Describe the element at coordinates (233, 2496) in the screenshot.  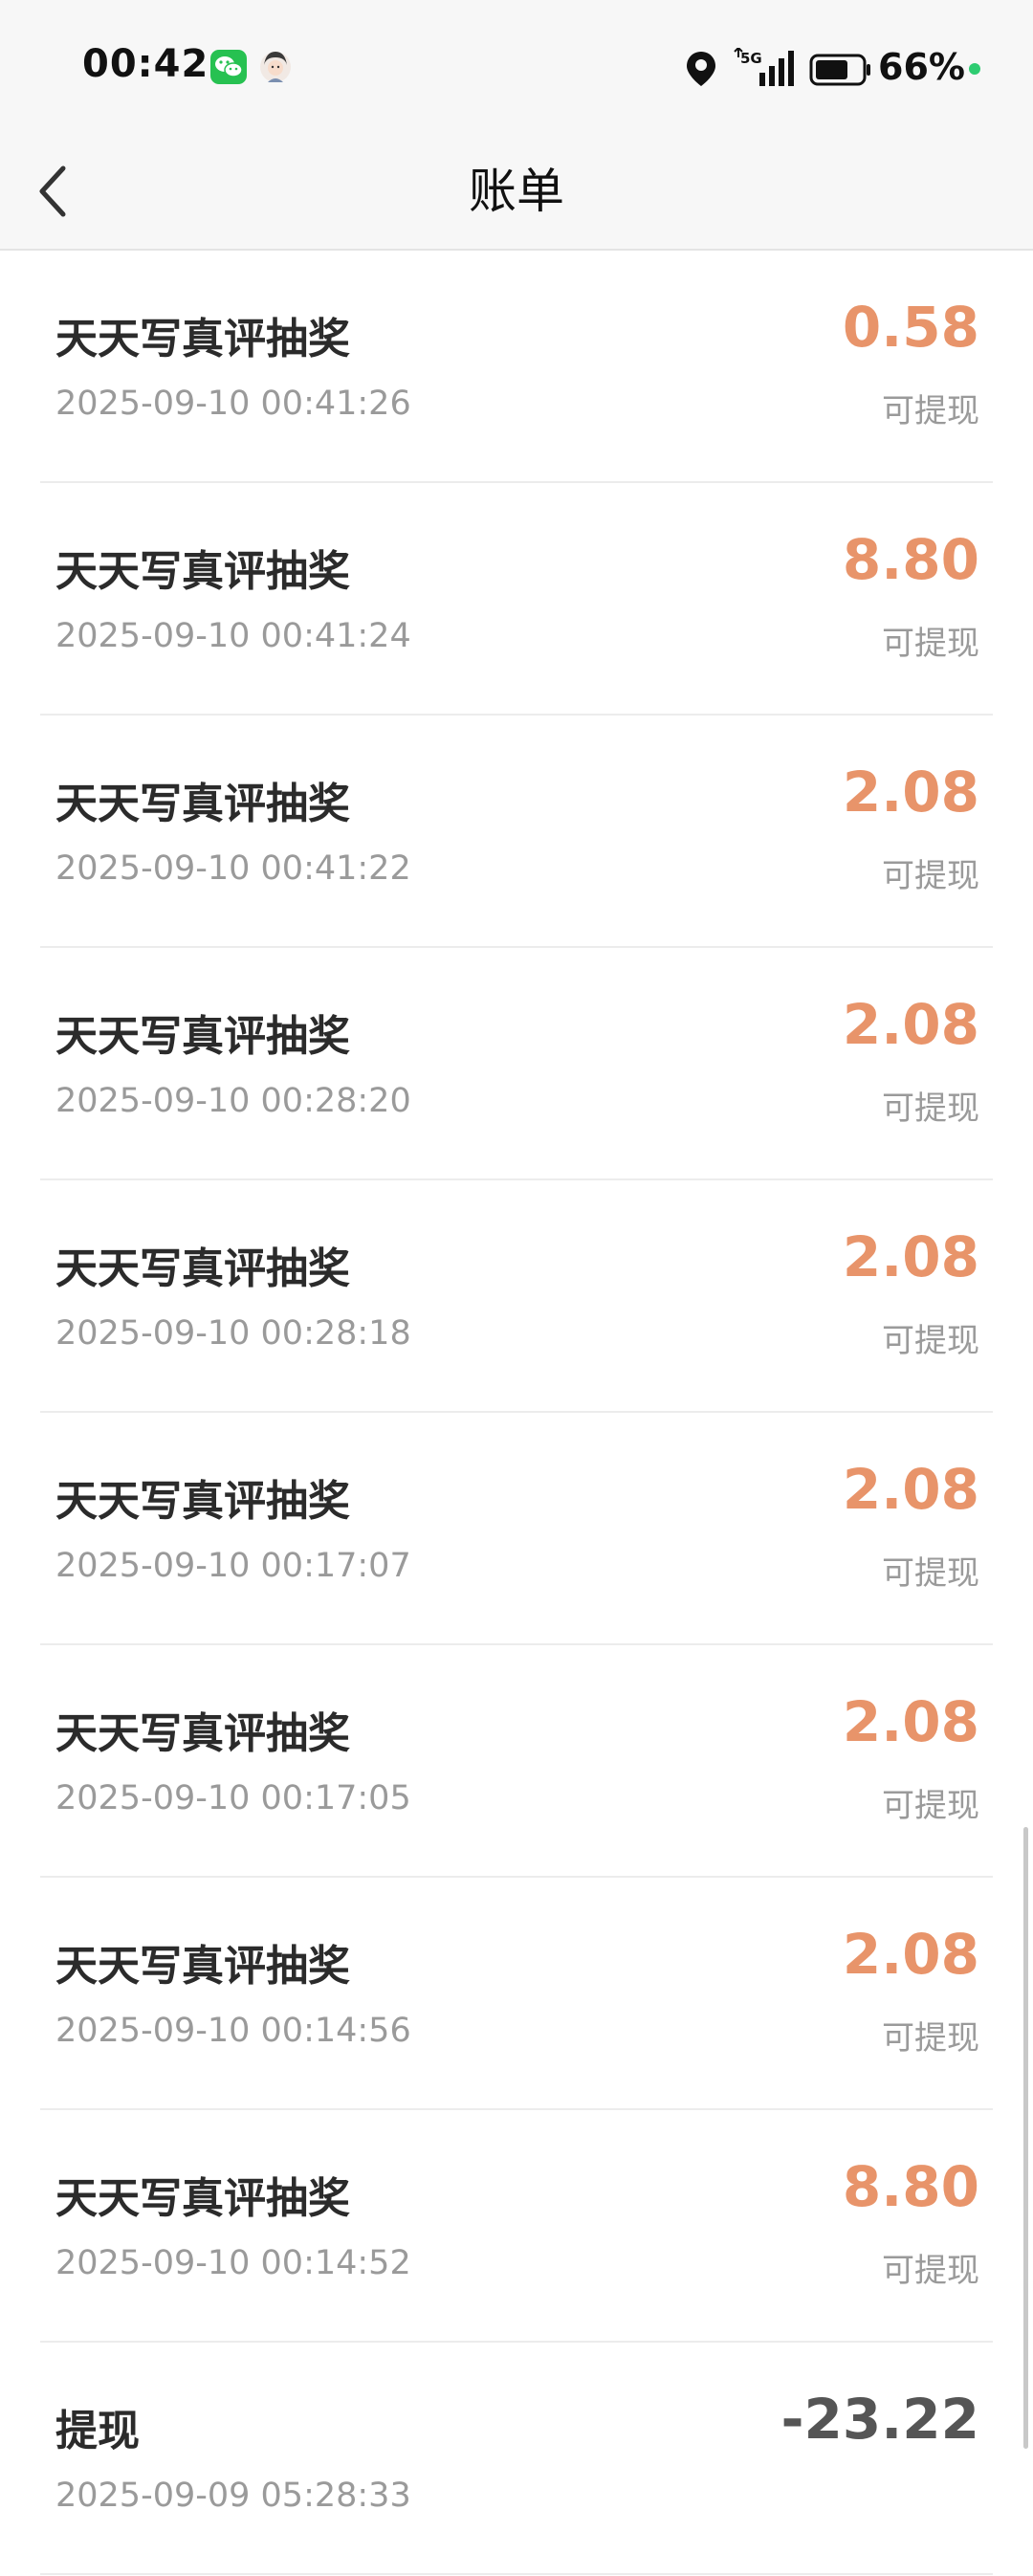
I see `bill-time: 2025-09-09 05:28:33` at that location.